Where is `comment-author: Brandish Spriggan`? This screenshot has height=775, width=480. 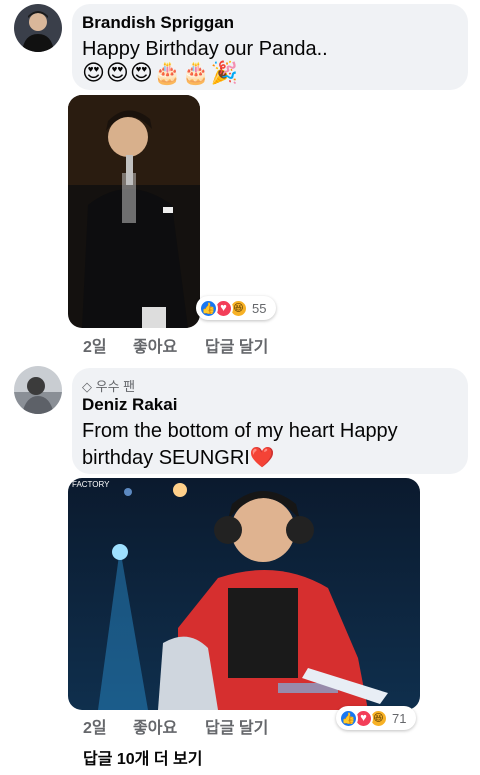
comment-author: Brandish Spriggan is located at coordinates (158, 23).